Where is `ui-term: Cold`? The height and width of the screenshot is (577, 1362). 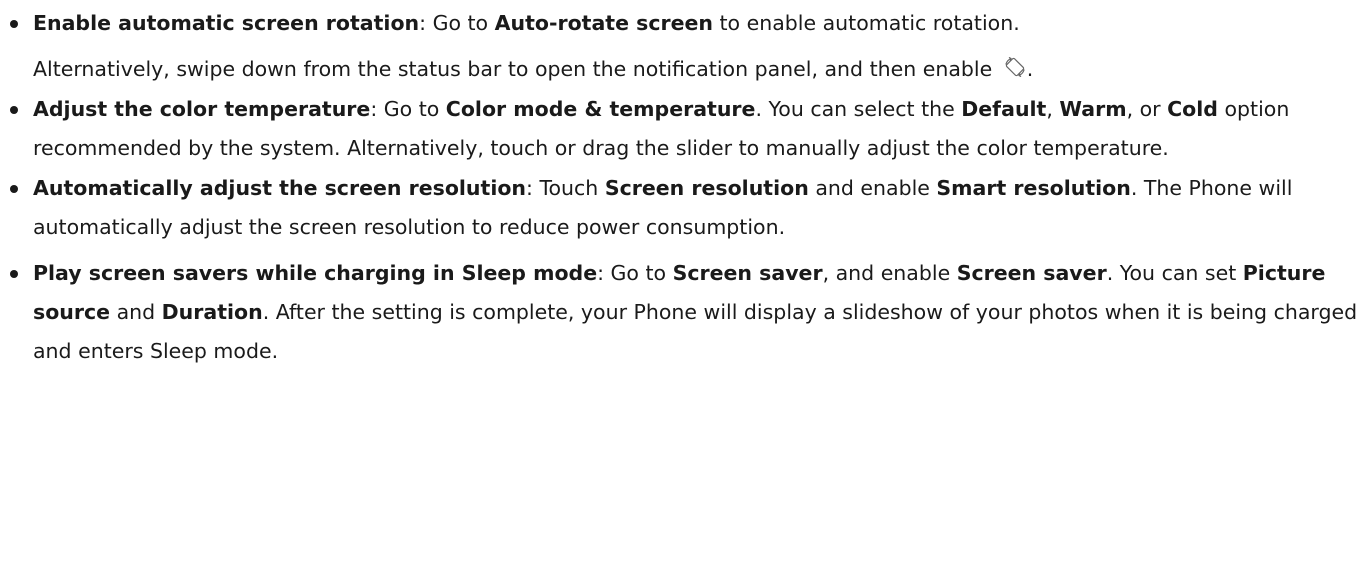
ui-term: Cold is located at coordinates (1192, 109).